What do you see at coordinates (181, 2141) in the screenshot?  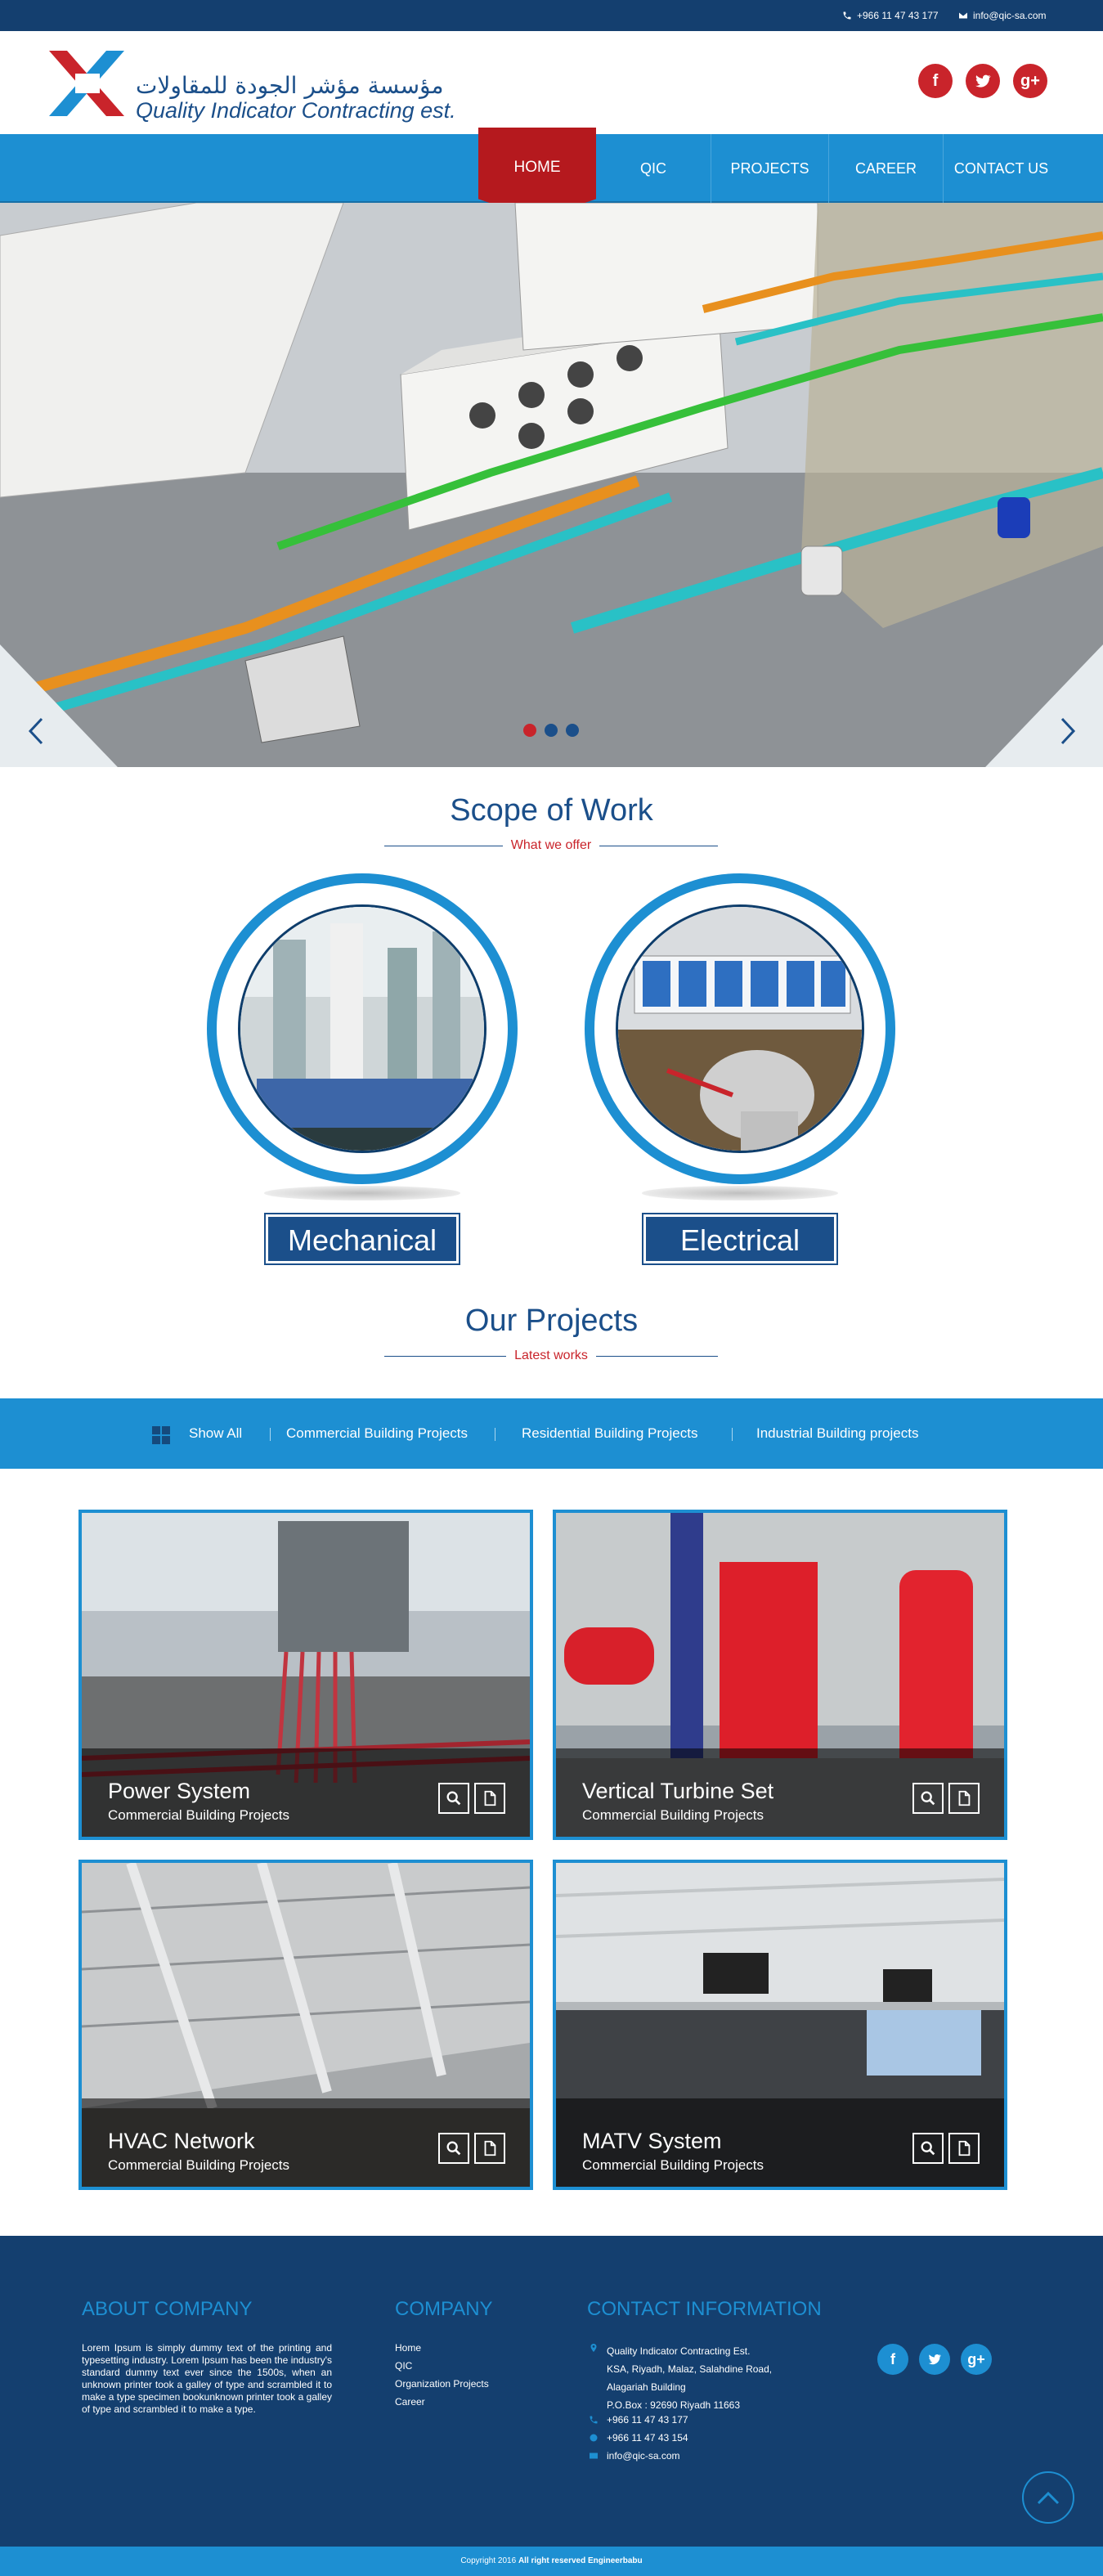 I see `card-title: HVAC Network` at bounding box center [181, 2141].